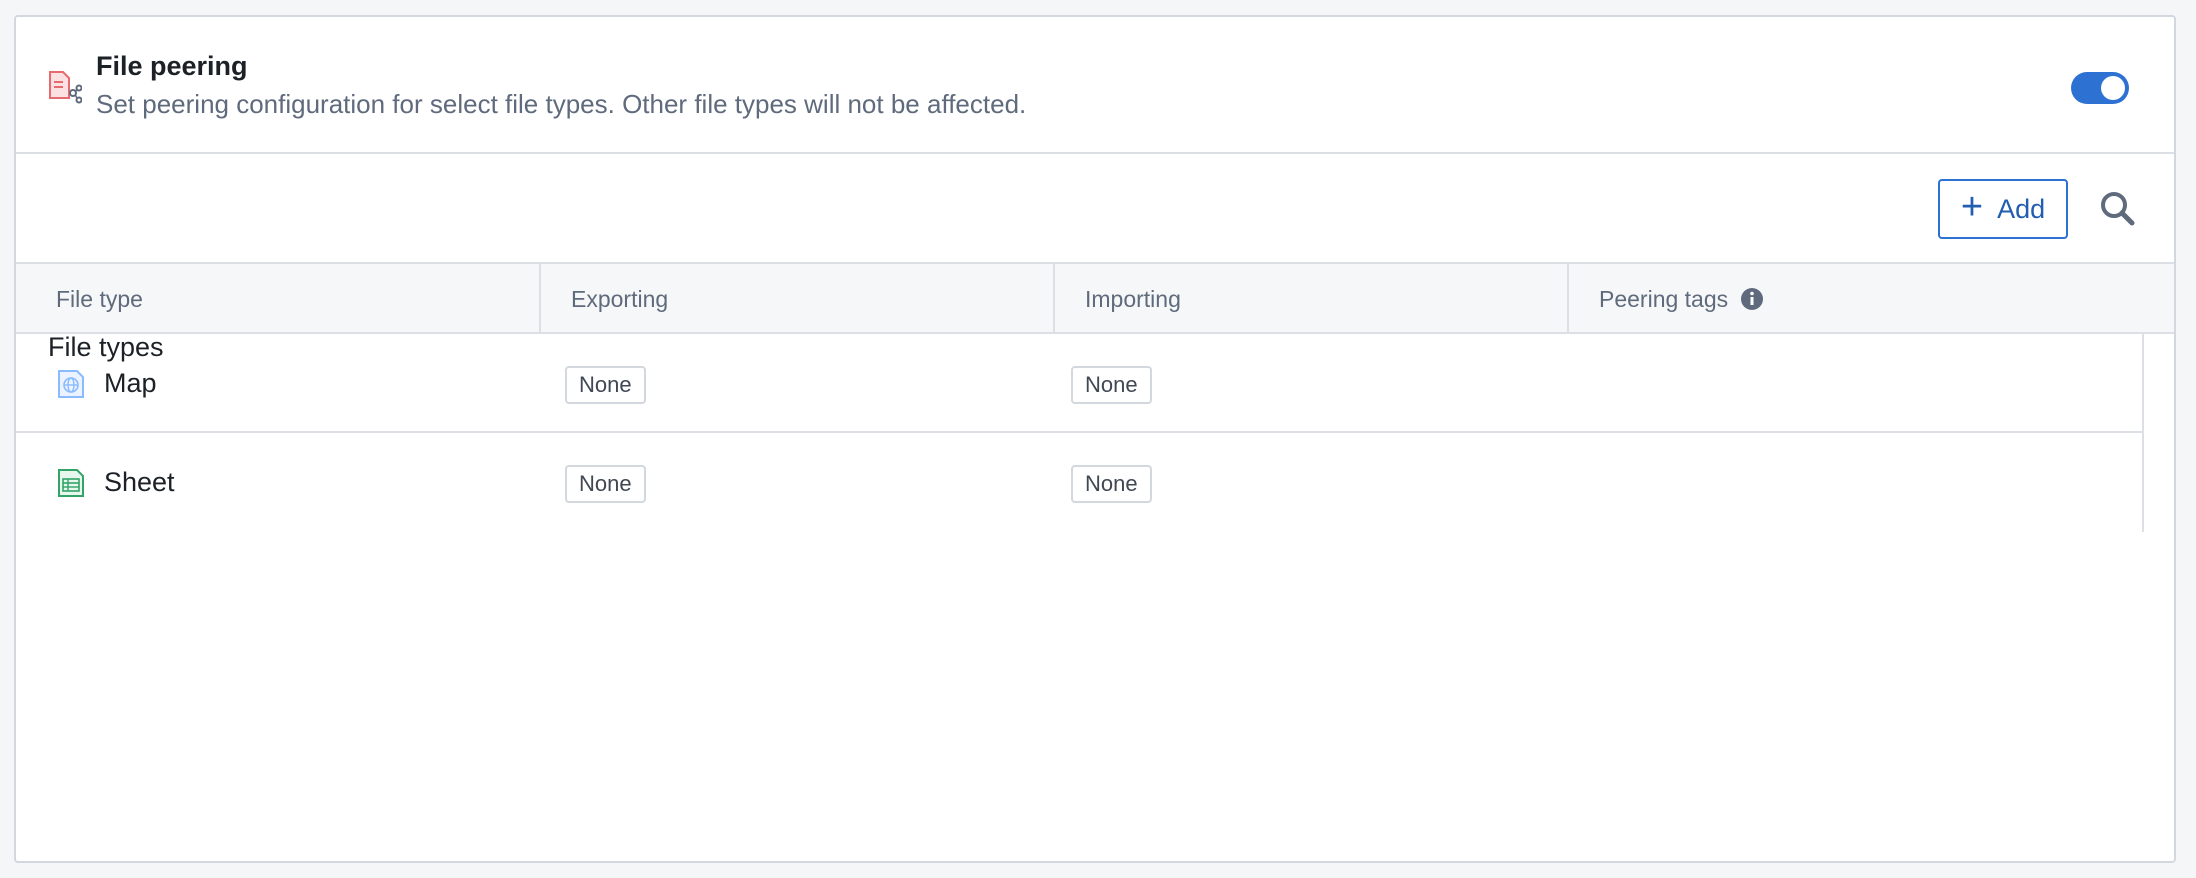  I want to click on column-header-exporting: Exporting, so click(798, 299).